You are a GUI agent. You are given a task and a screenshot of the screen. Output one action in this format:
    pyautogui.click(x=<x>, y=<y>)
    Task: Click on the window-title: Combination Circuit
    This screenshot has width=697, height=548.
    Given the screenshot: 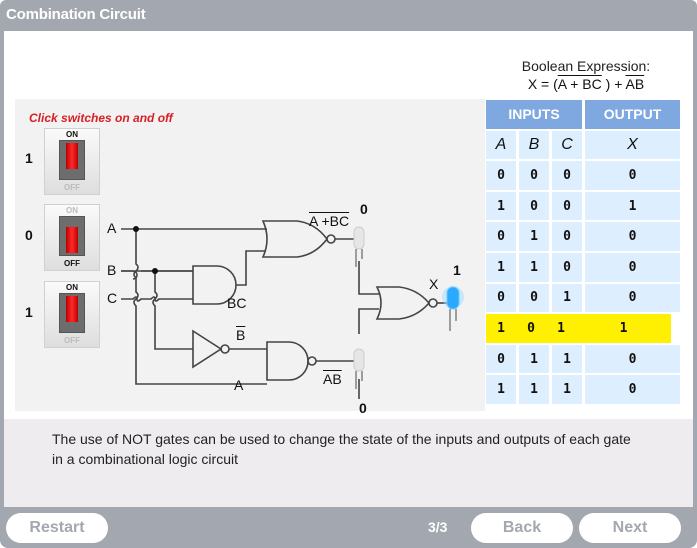 What is the action you would take?
    pyautogui.click(x=76, y=14)
    